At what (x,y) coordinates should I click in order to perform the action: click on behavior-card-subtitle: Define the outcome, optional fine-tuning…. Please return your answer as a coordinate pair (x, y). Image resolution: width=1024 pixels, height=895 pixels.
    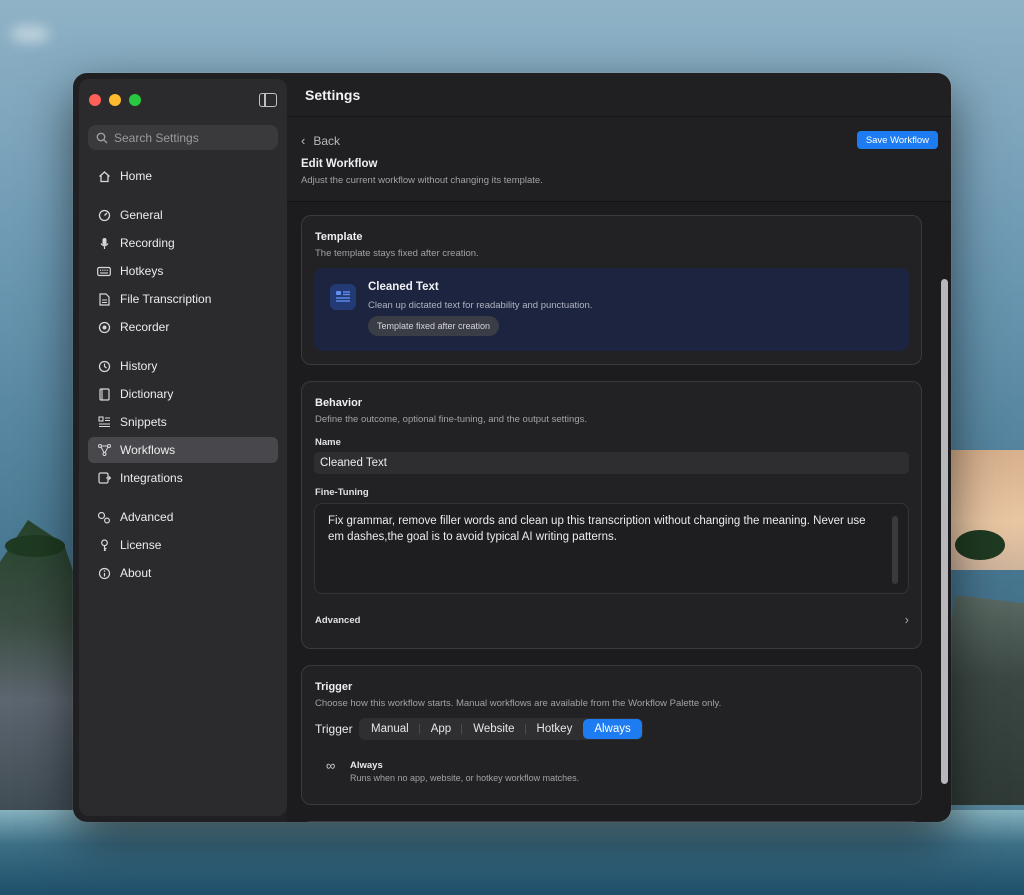
    Looking at the image, I should click on (451, 419).